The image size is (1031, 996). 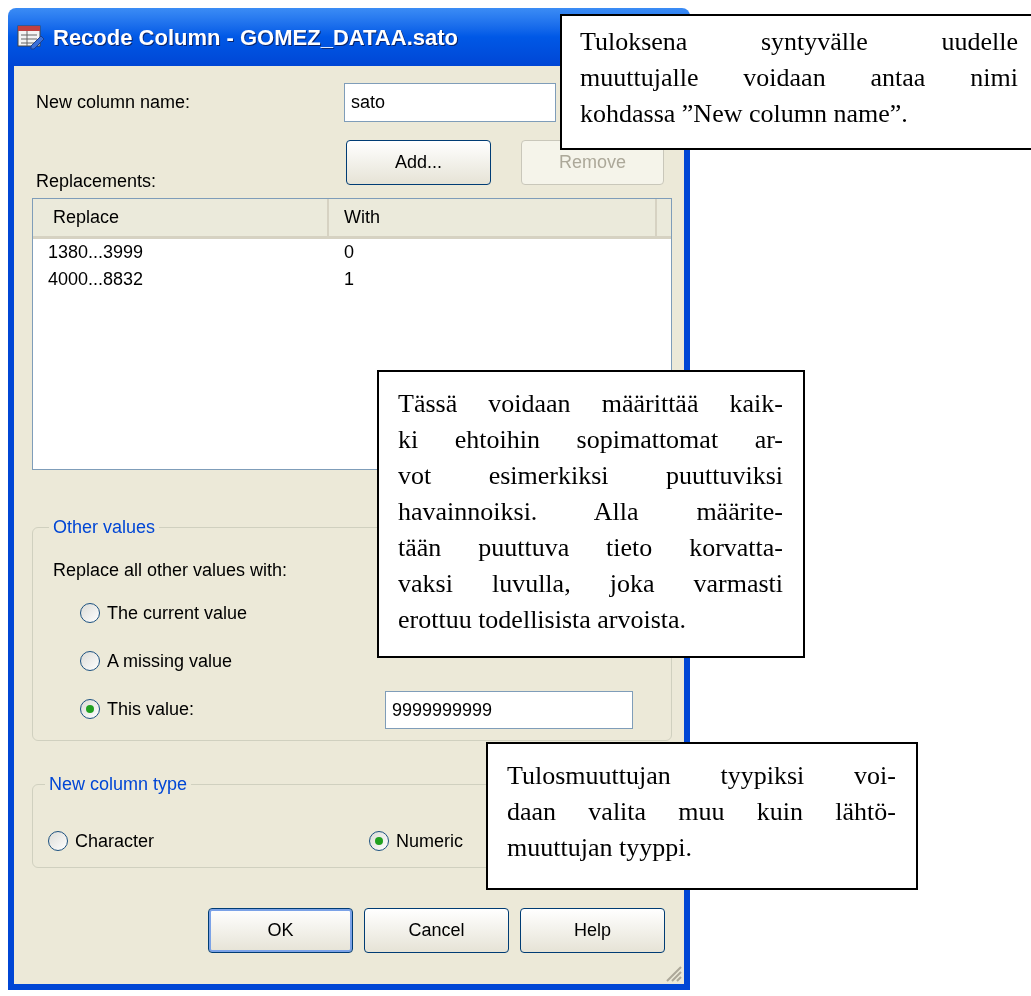 I want to click on window-title: Recode Column - GOMEZ_DATAA.sato, so click(x=255, y=37).